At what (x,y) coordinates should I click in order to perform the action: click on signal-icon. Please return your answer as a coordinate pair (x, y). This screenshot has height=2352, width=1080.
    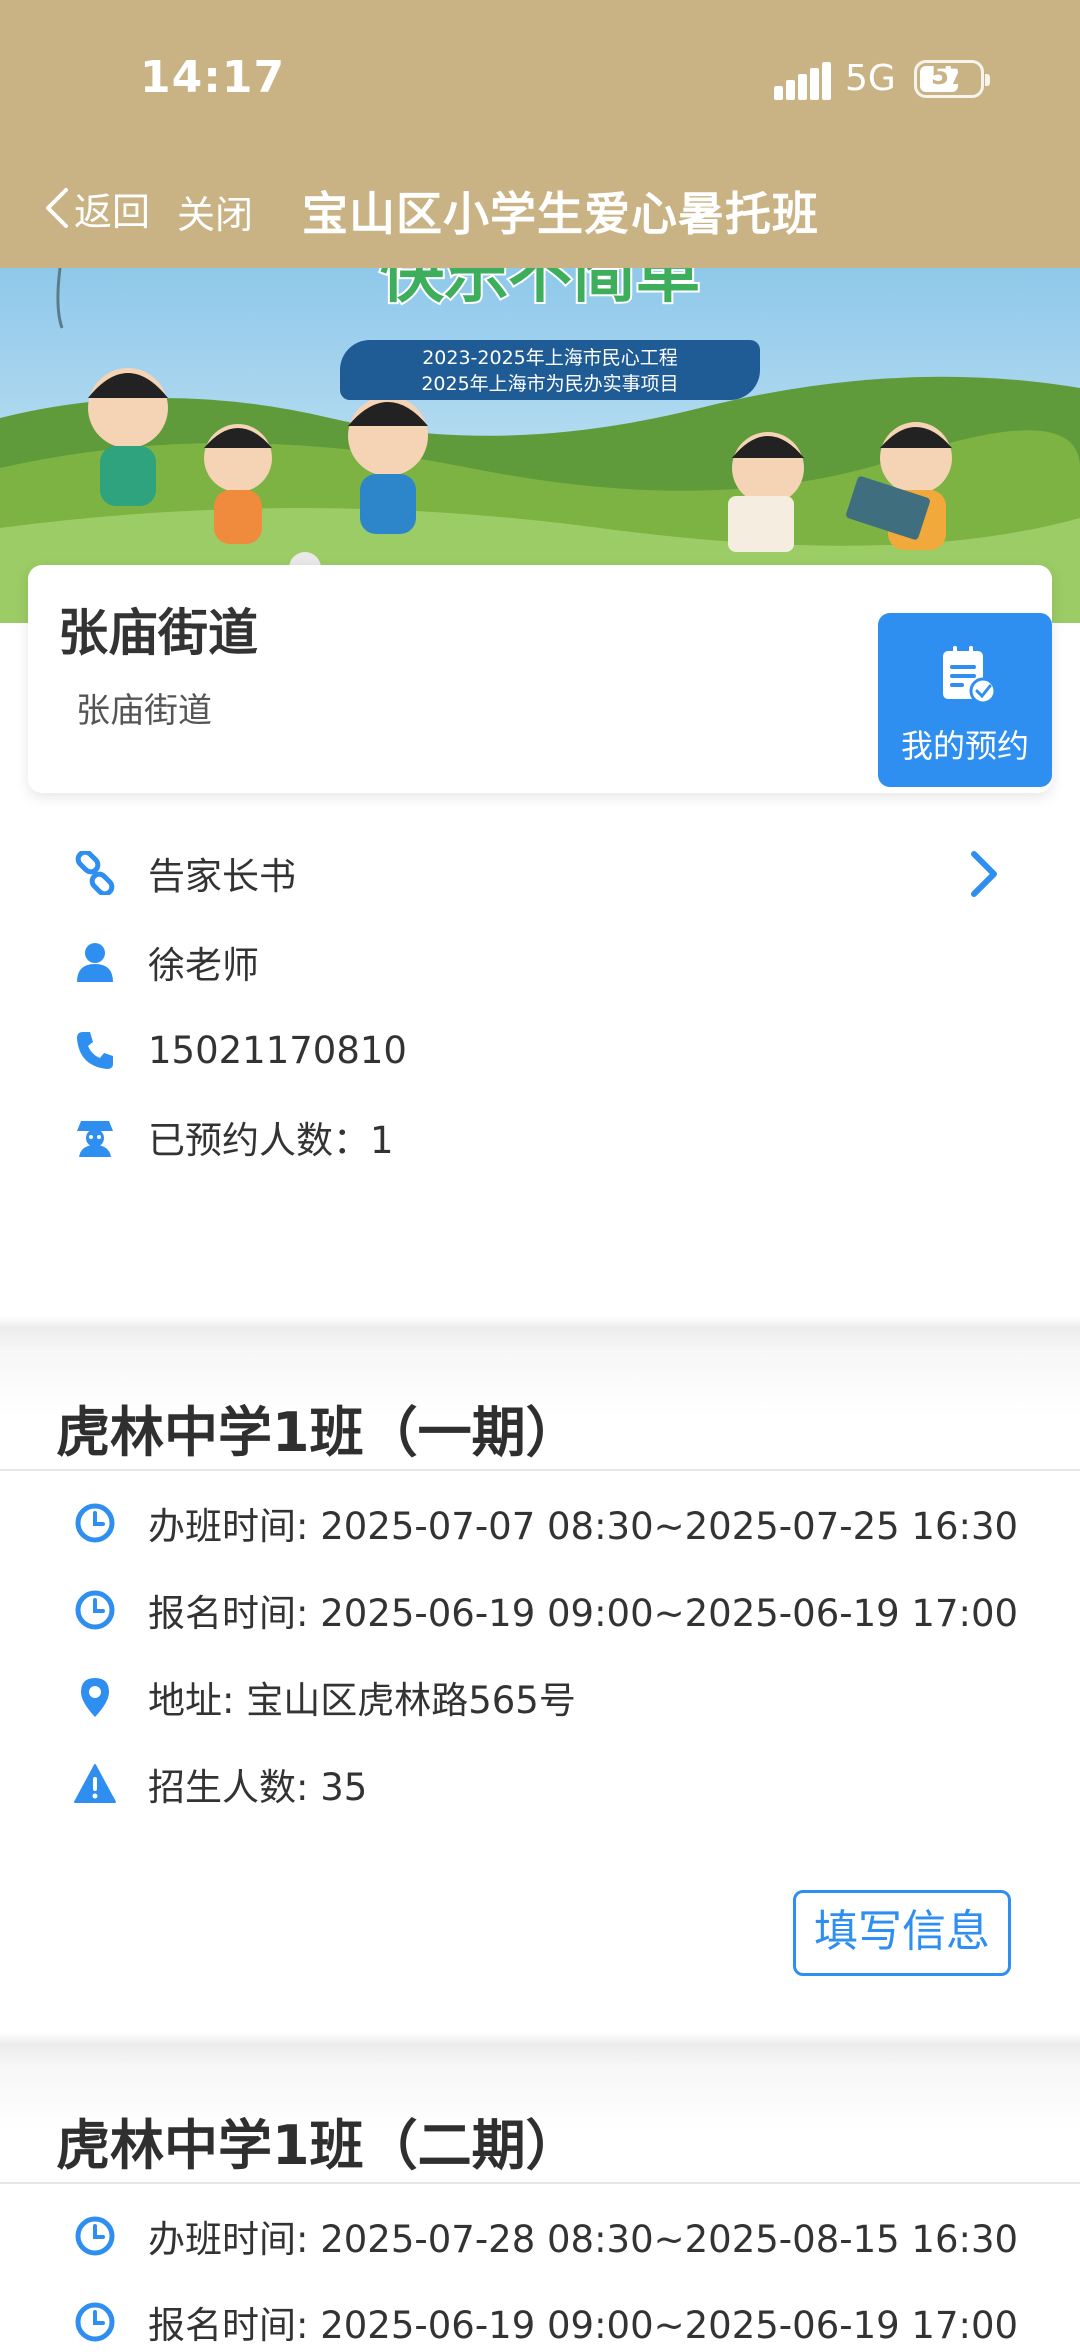
    Looking at the image, I should click on (802, 81).